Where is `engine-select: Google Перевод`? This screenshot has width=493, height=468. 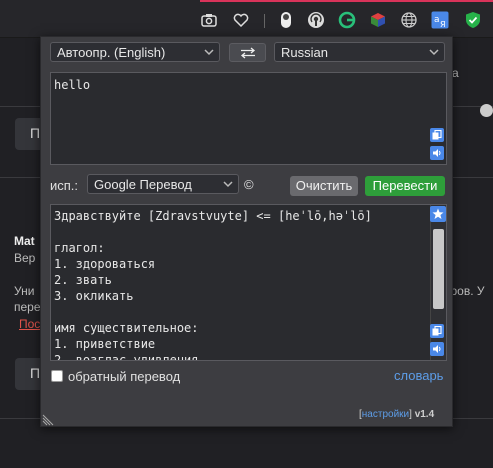
engine-select: Google Перевод is located at coordinates (163, 184).